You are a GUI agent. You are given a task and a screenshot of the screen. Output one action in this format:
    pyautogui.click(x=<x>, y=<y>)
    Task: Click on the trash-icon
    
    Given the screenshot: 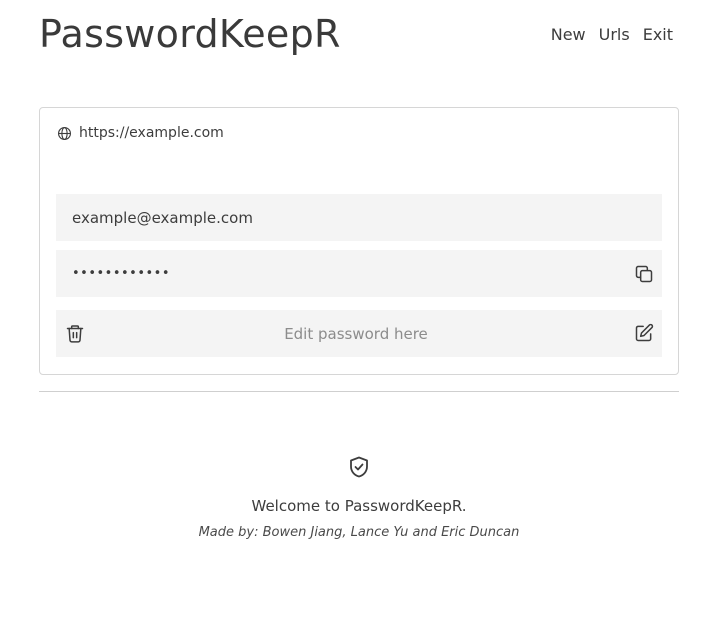 What is the action you would take?
    pyautogui.click(x=75, y=333)
    